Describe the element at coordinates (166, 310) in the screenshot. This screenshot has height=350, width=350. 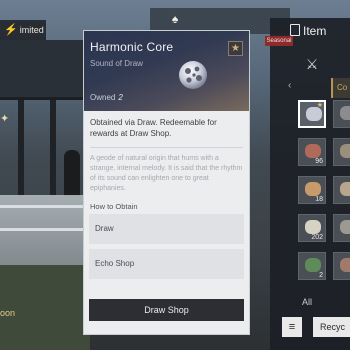
I see `draw-shop-button: Draw Shop` at that location.